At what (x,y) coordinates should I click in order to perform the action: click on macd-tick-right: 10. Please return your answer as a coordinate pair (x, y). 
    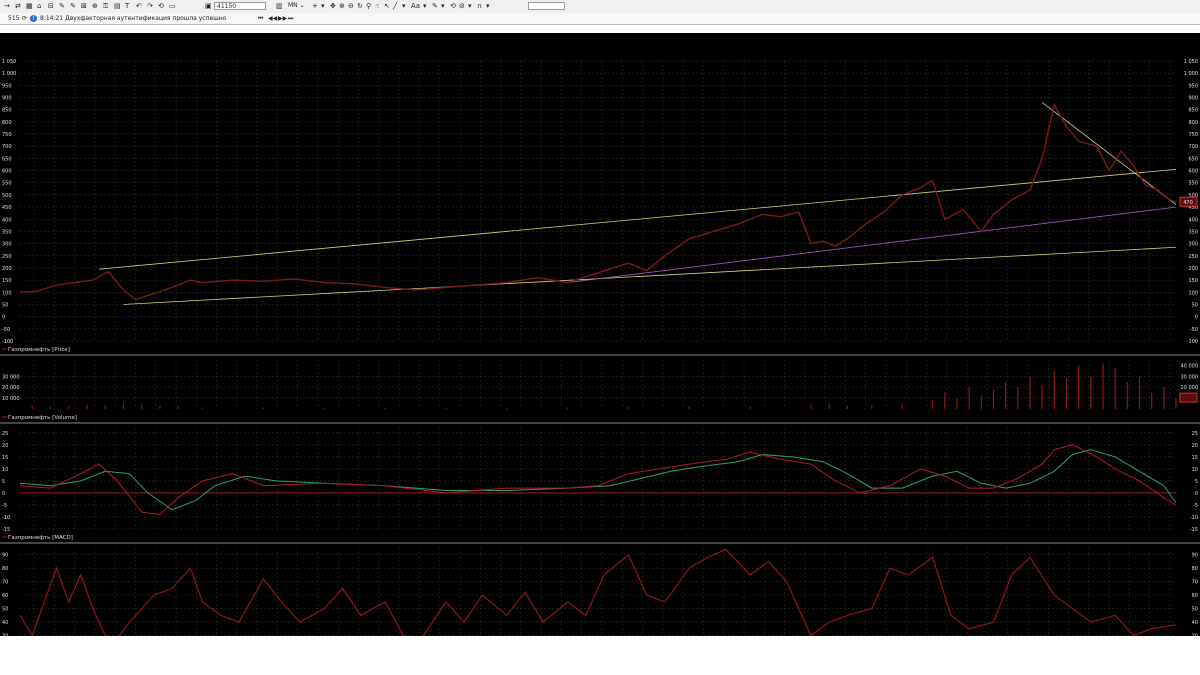
    Looking at the image, I should click on (1195, 470).